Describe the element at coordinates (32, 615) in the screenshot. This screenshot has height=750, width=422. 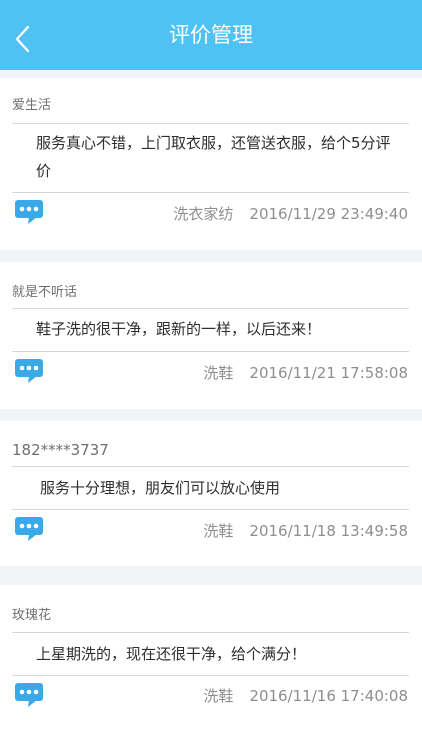
I see `review-username: 玫瑰花` at that location.